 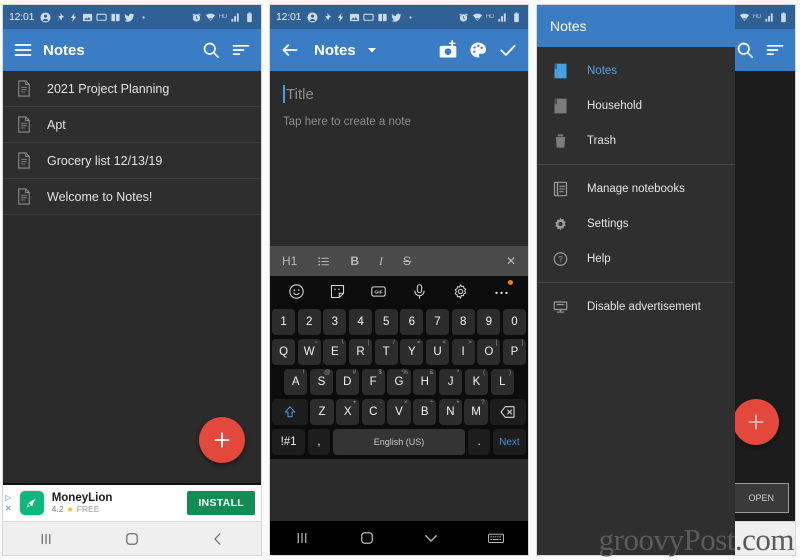 I want to click on key: # D, so click(x=347, y=382).